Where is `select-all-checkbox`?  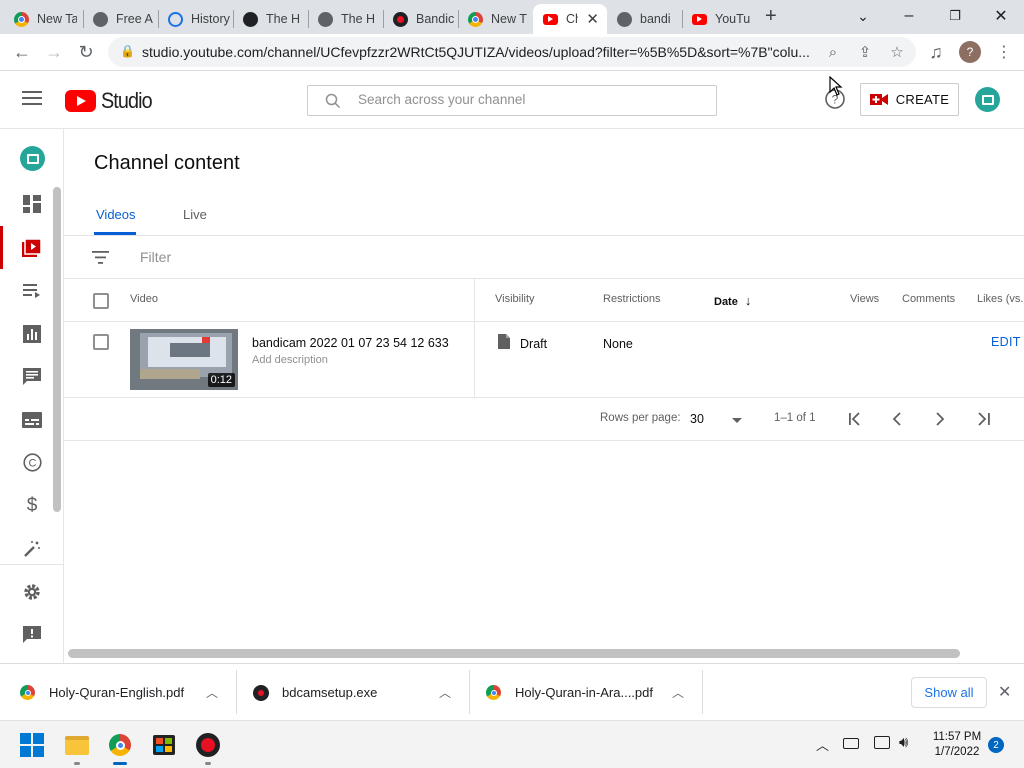 select-all-checkbox is located at coordinates (101, 301).